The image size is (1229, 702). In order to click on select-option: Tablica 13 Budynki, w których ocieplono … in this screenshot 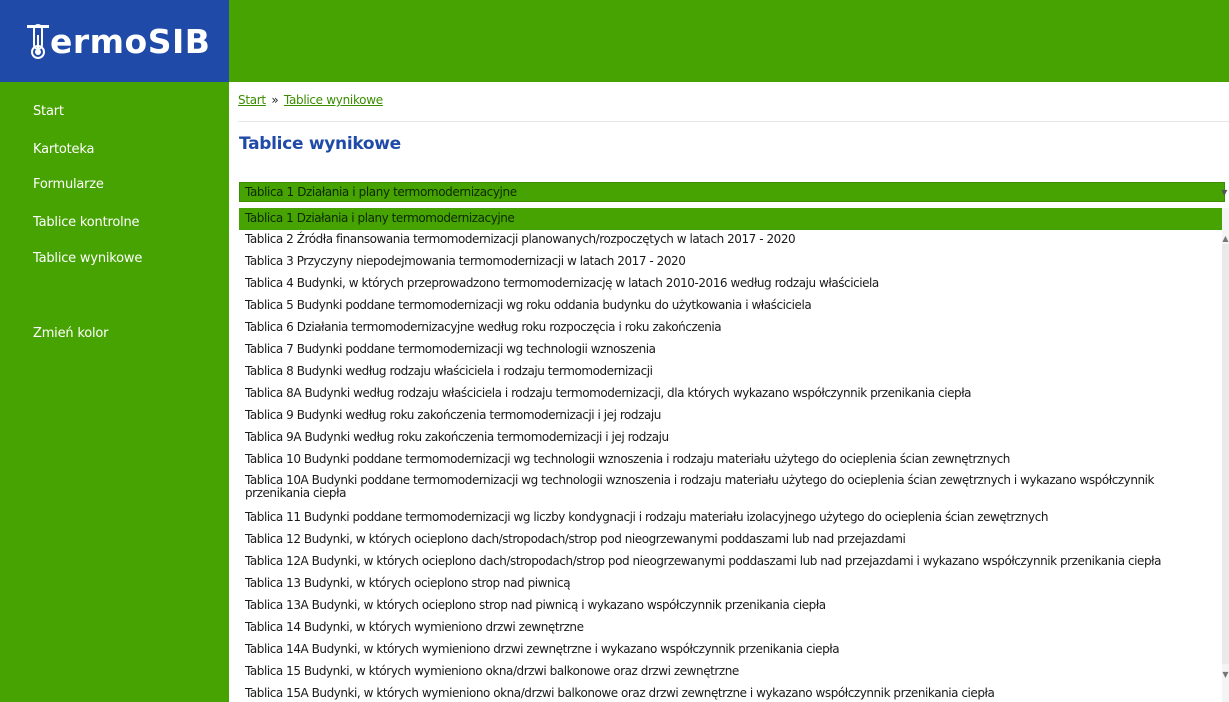, I will do `click(730, 583)`.